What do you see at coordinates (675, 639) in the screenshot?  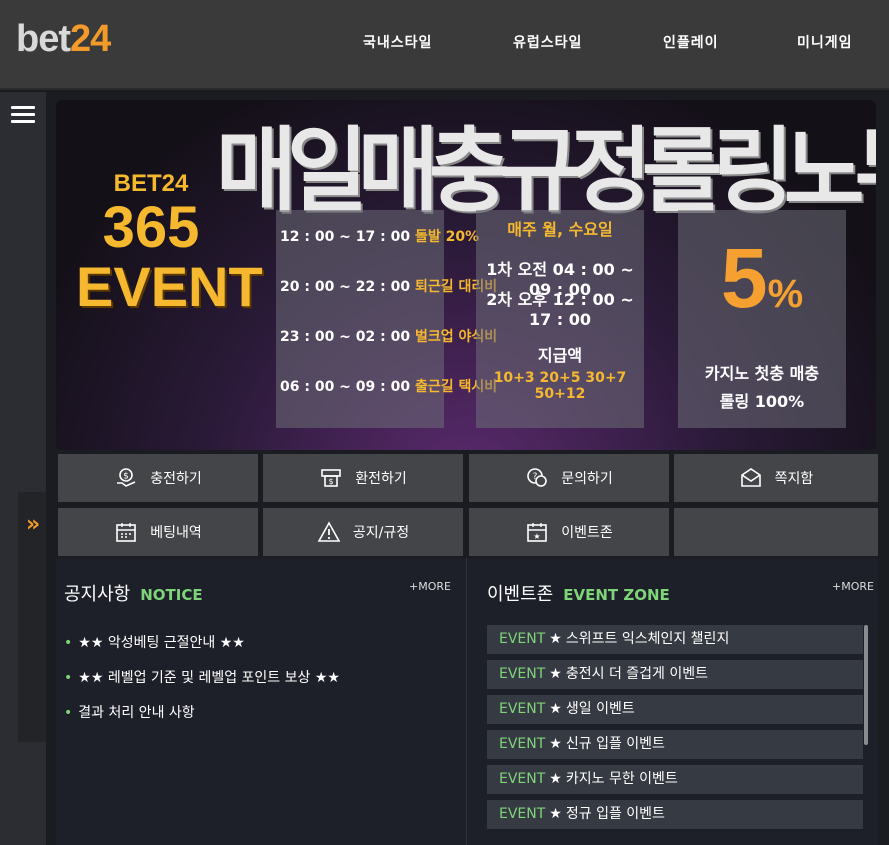 I see `event-row: EVENT ★ 스위프트 익스체인지 챌린지` at bounding box center [675, 639].